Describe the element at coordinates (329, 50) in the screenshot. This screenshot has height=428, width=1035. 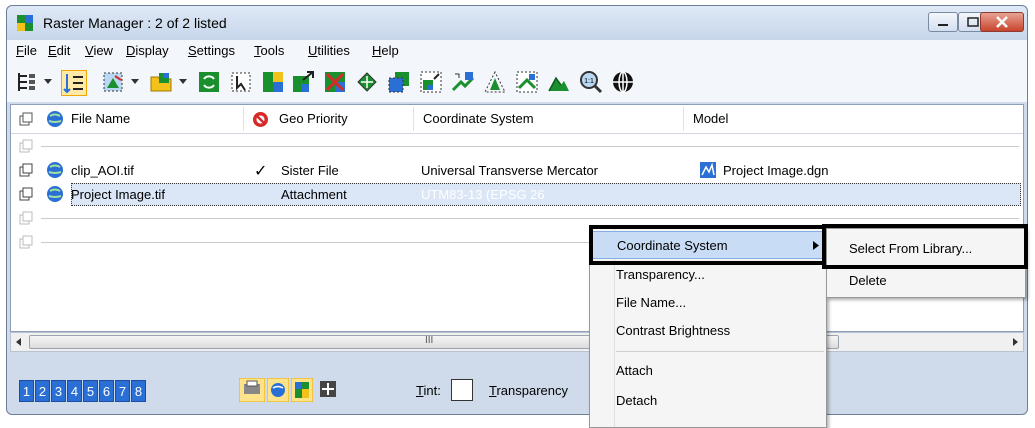
I see `menu-utilities: Utilities` at that location.